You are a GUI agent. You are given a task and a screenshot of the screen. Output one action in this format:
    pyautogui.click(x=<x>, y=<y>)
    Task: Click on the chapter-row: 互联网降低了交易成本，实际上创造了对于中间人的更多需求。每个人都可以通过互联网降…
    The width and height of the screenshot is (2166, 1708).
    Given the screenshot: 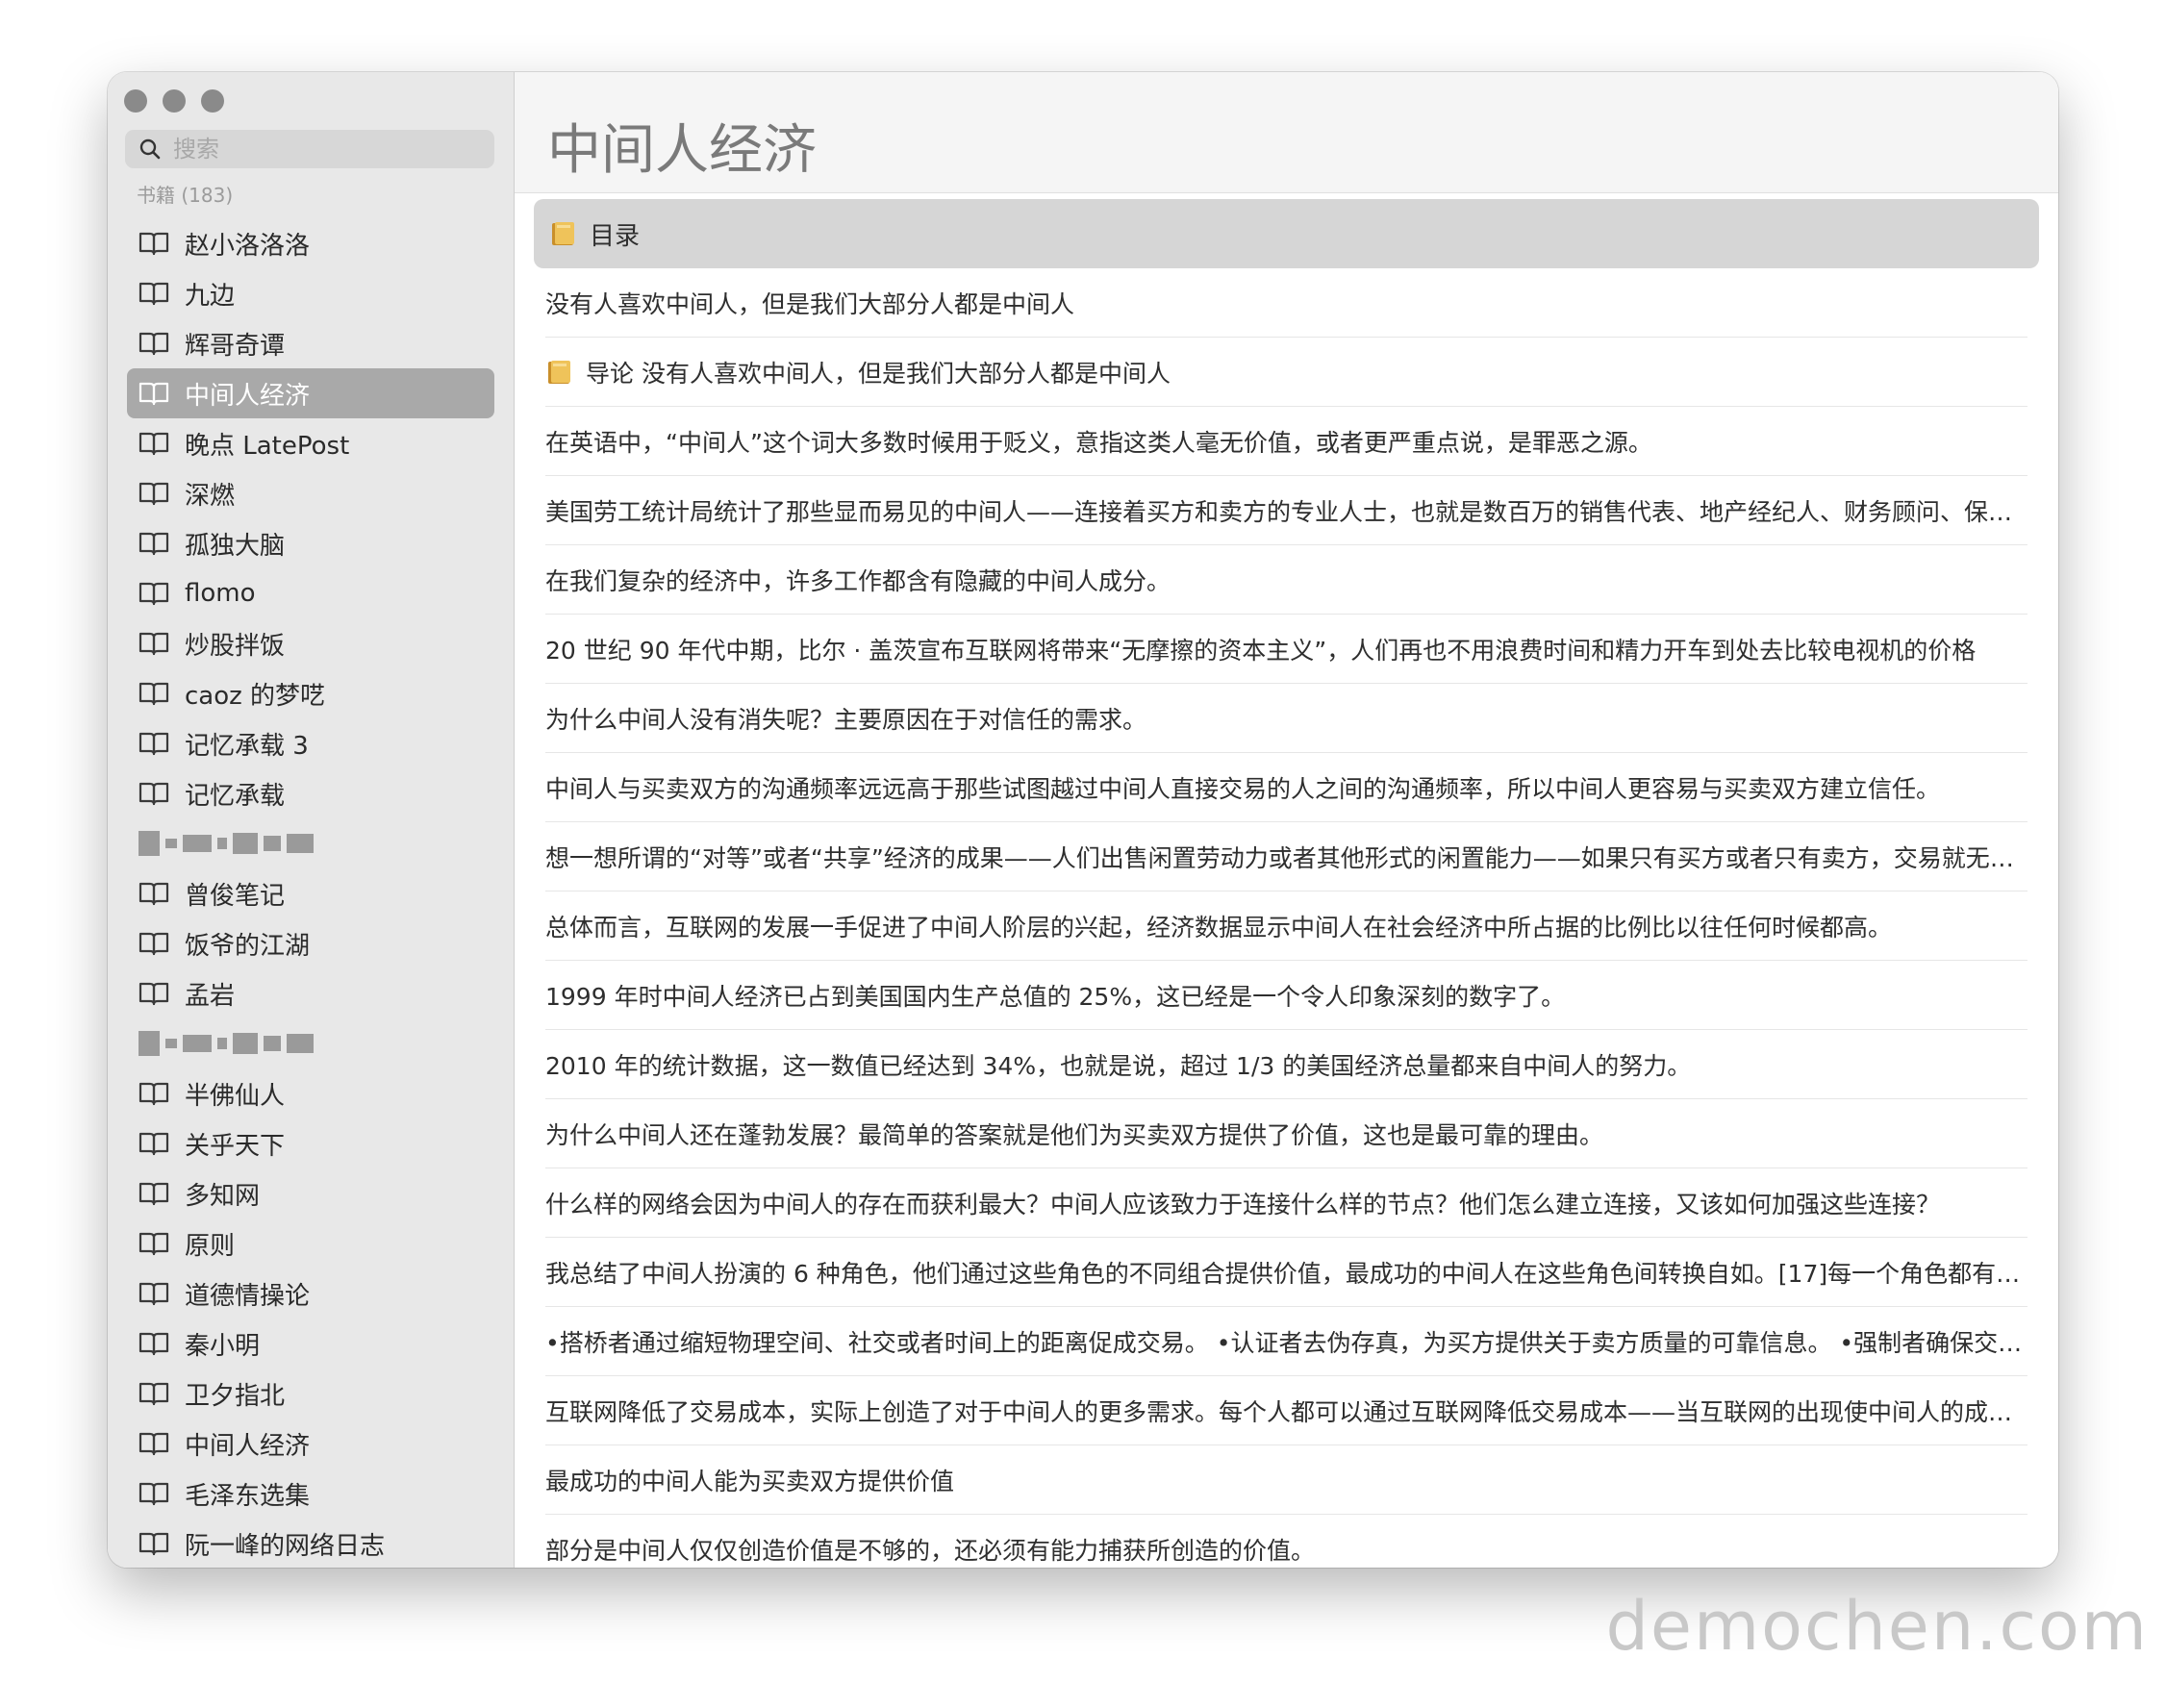 What is the action you would take?
    pyautogui.click(x=1286, y=1410)
    